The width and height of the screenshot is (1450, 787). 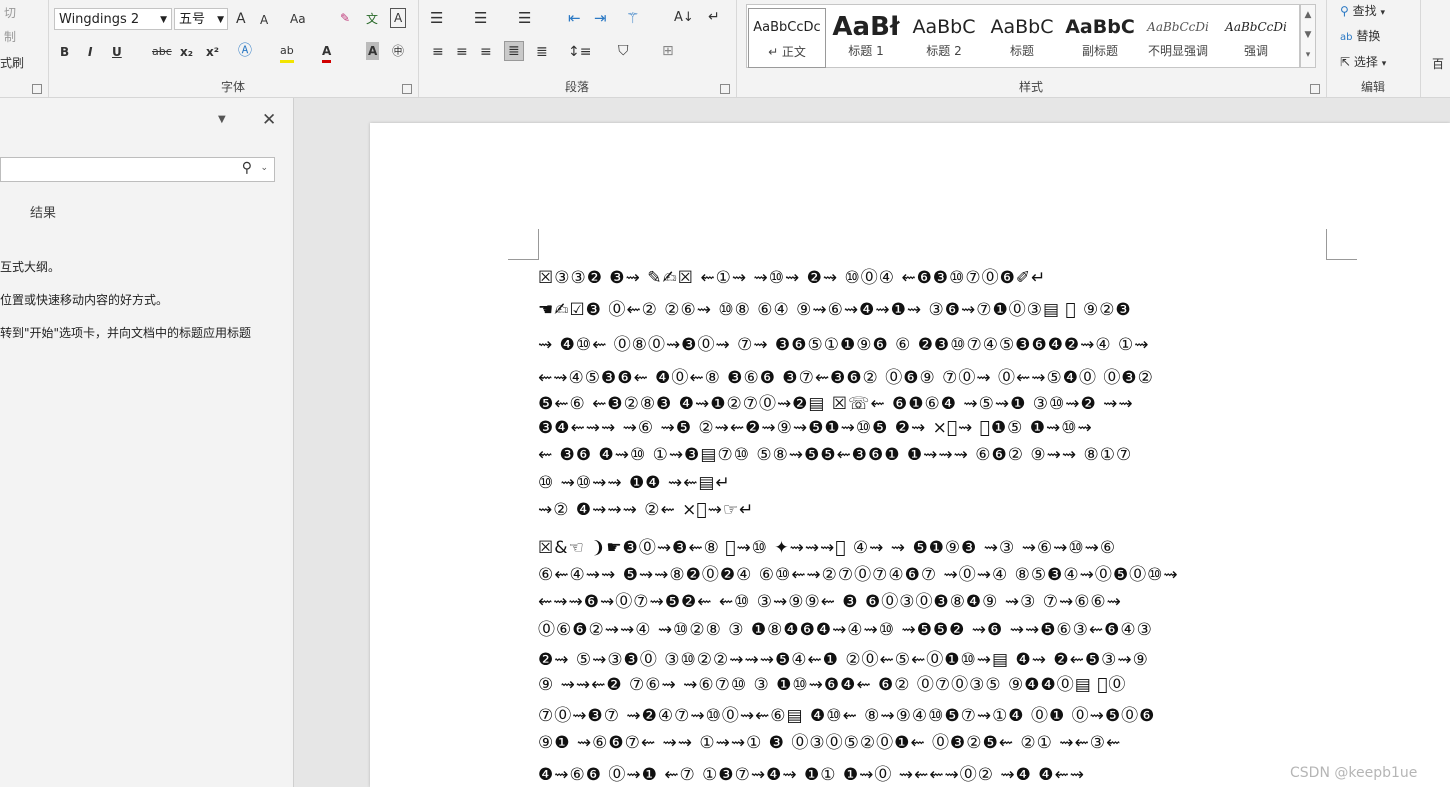 What do you see at coordinates (1341, 244) in the screenshot?
I see `crop-mark-right` at bounding box center [1341, 244].